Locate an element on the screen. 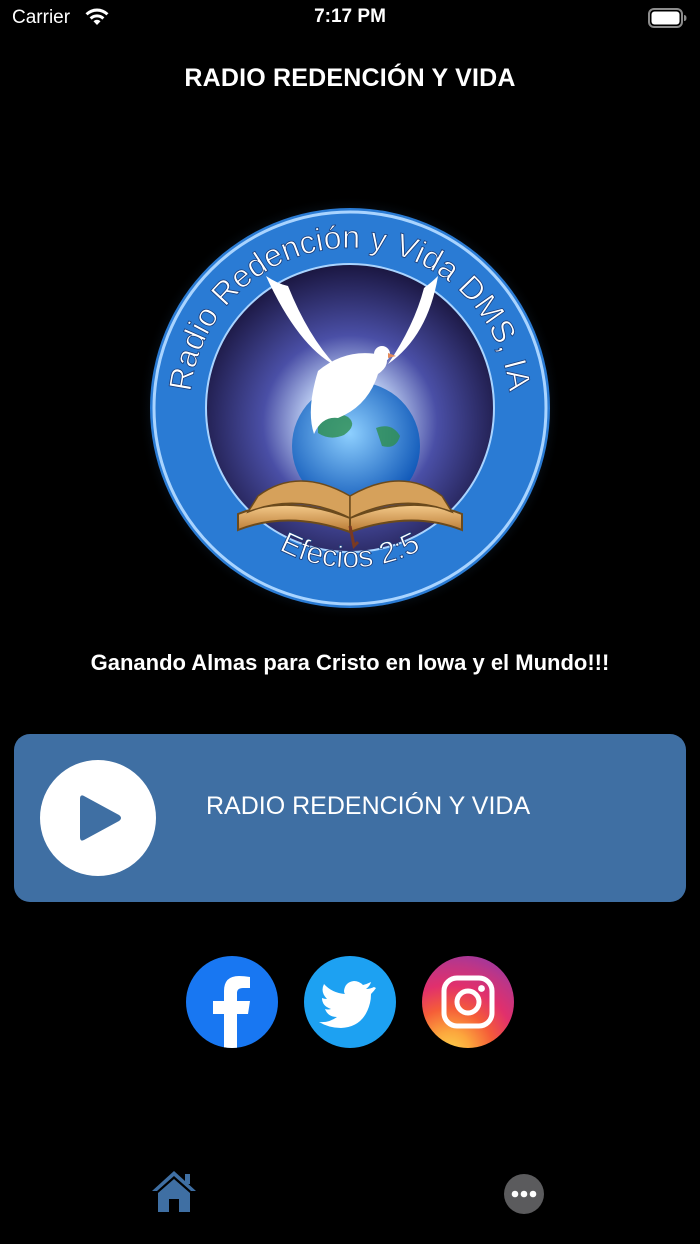  twitter-icon is located at coordinates (347, 1004).